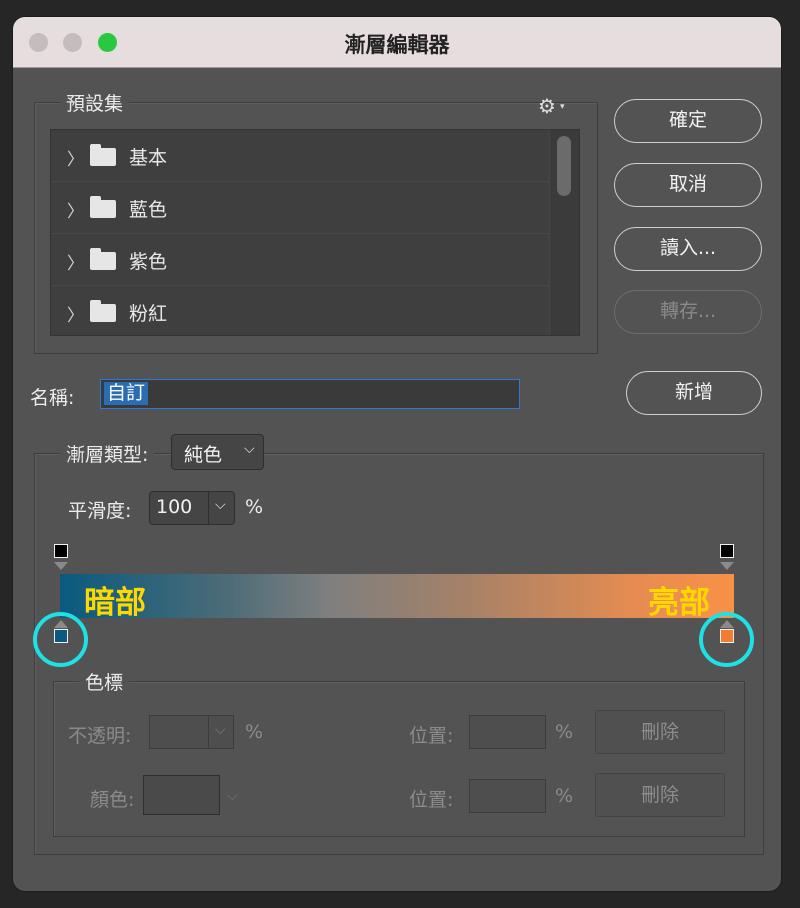  What do you see at coordinates (507, 732) in the screenshot?
I see `opacity-location-field` at bounding box center [507, 732].